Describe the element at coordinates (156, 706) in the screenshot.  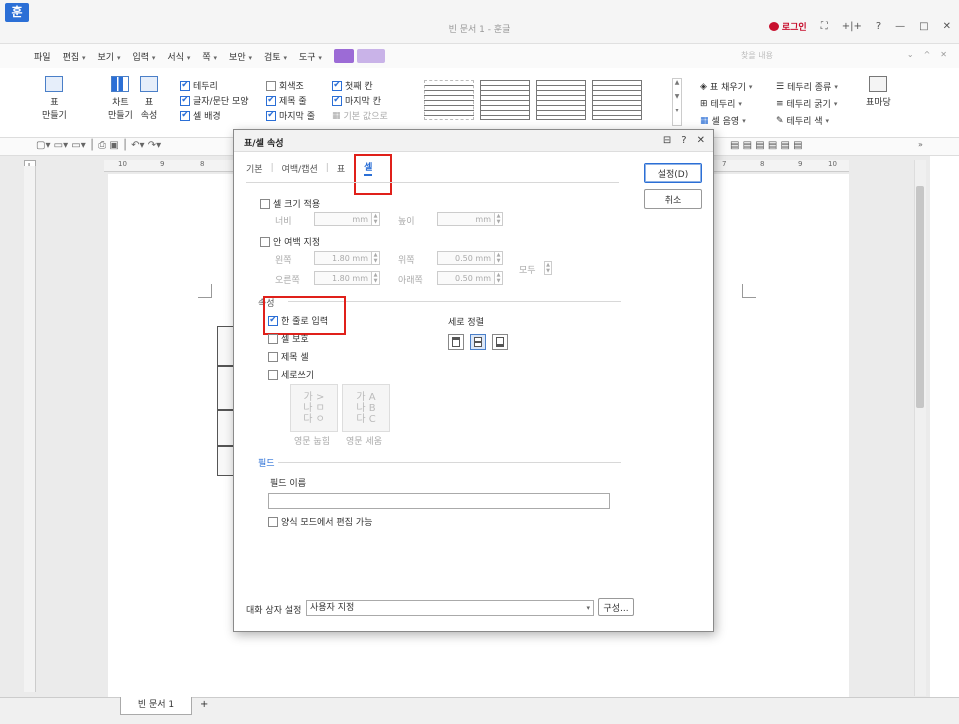
I see `document-tab: 빈 문서 1` at that location.